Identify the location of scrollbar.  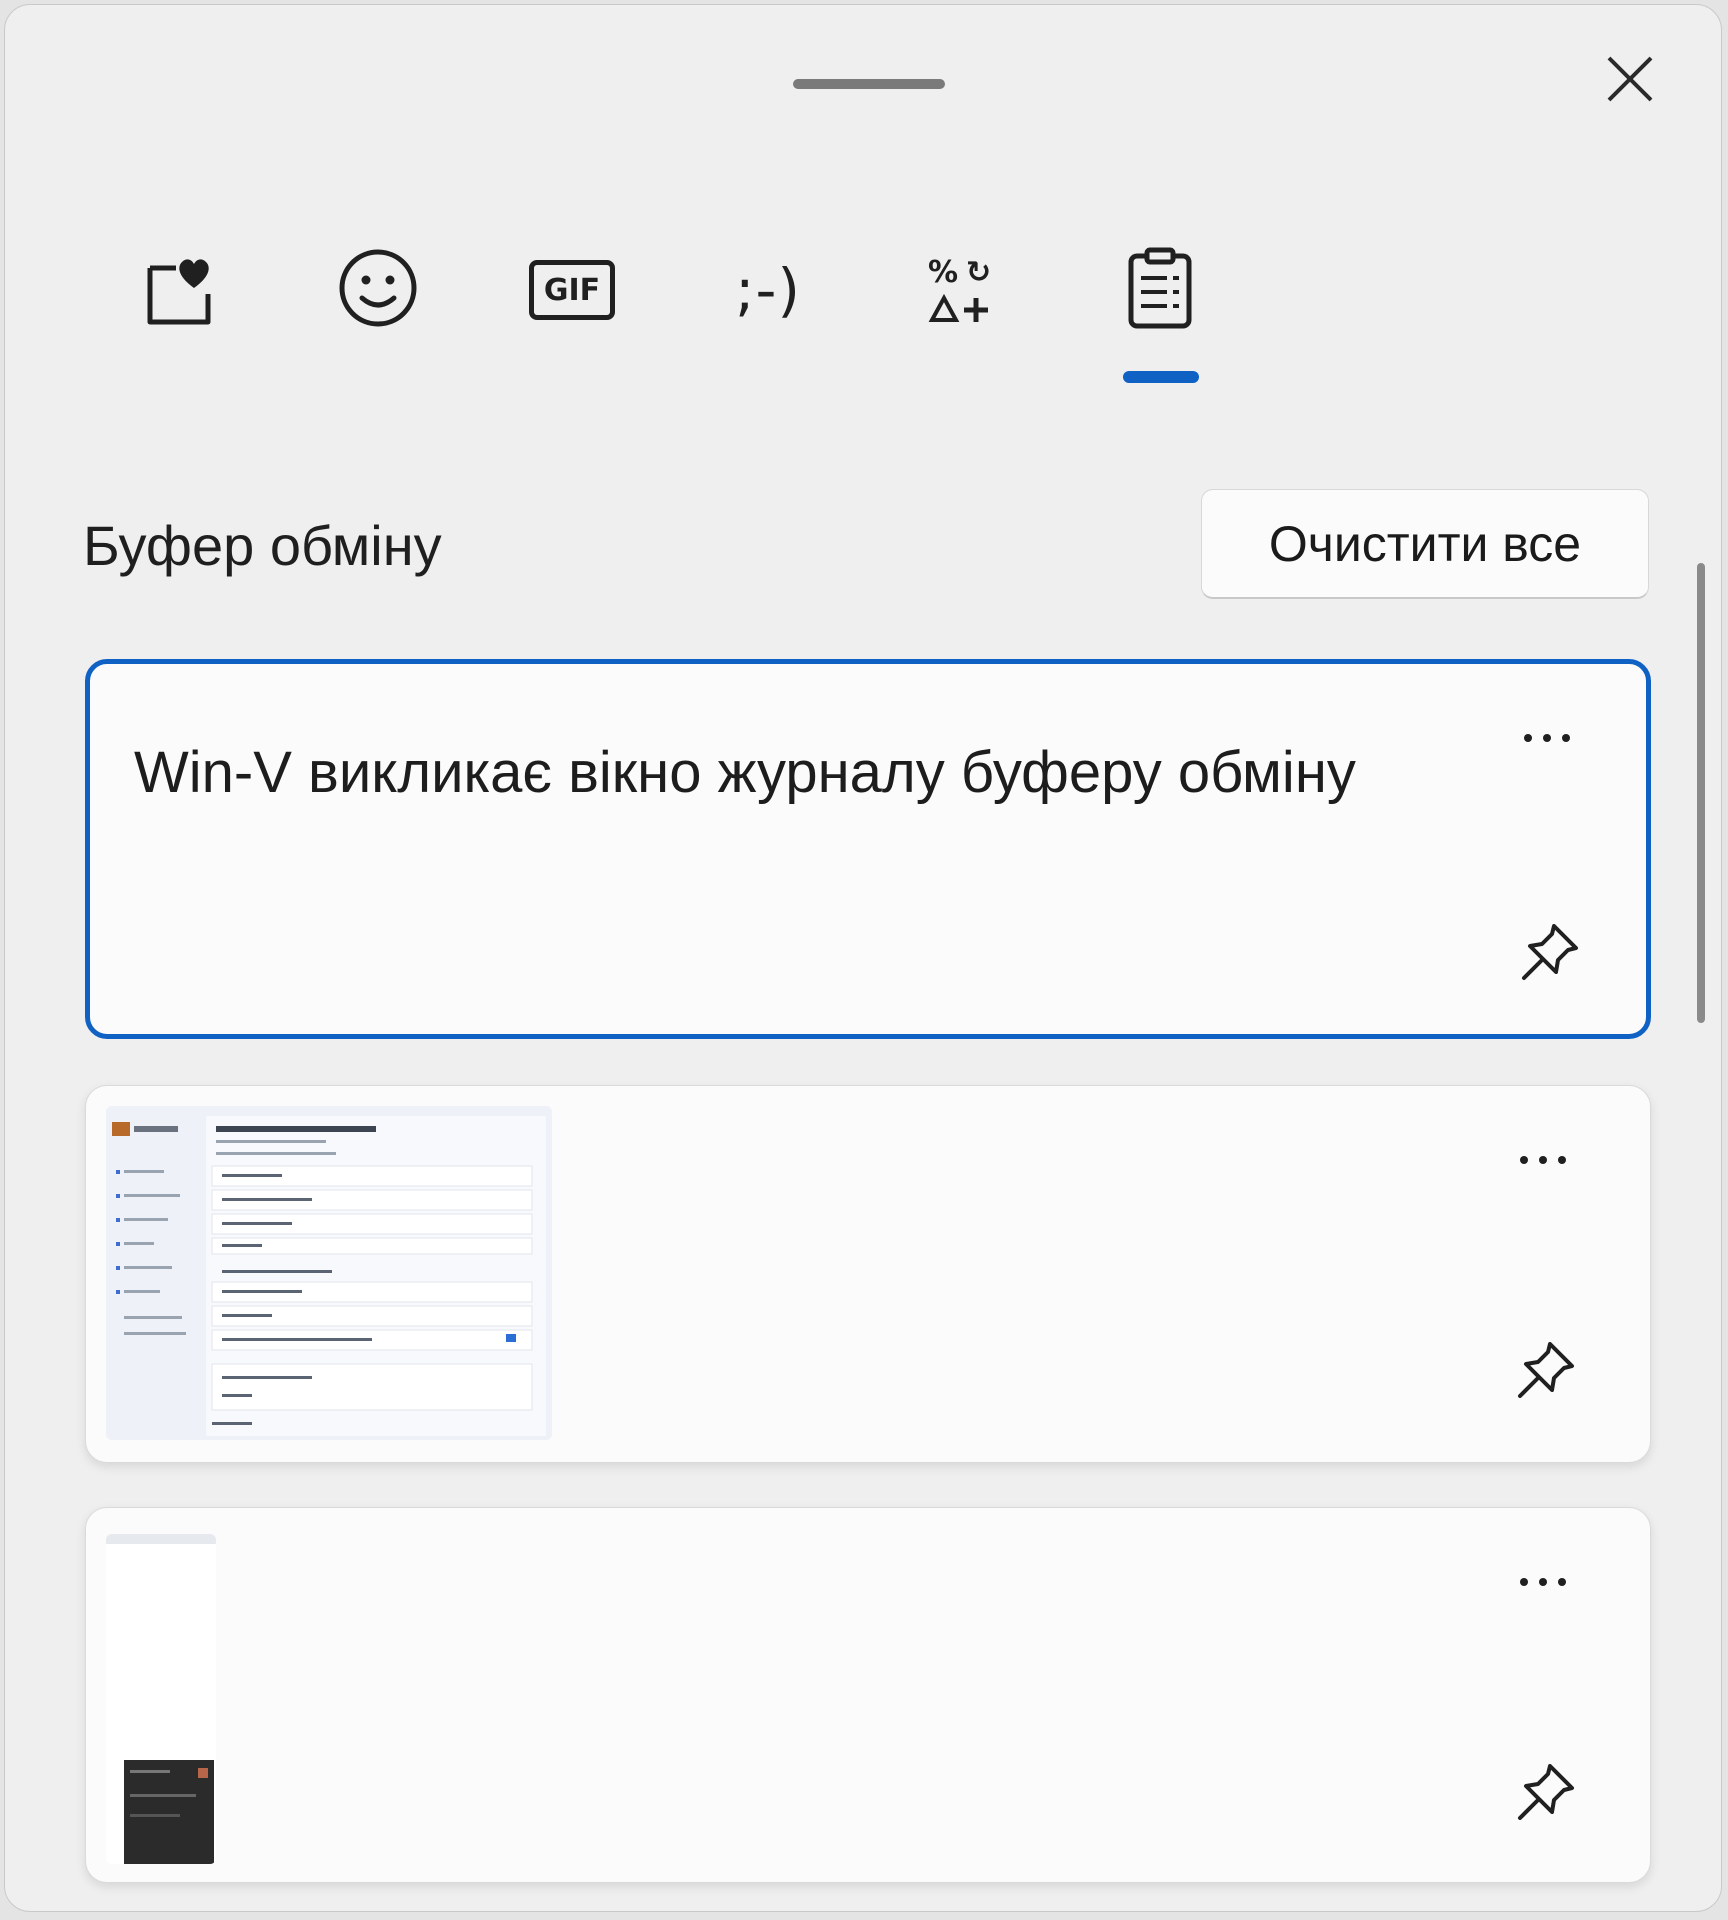
(1701, 793).